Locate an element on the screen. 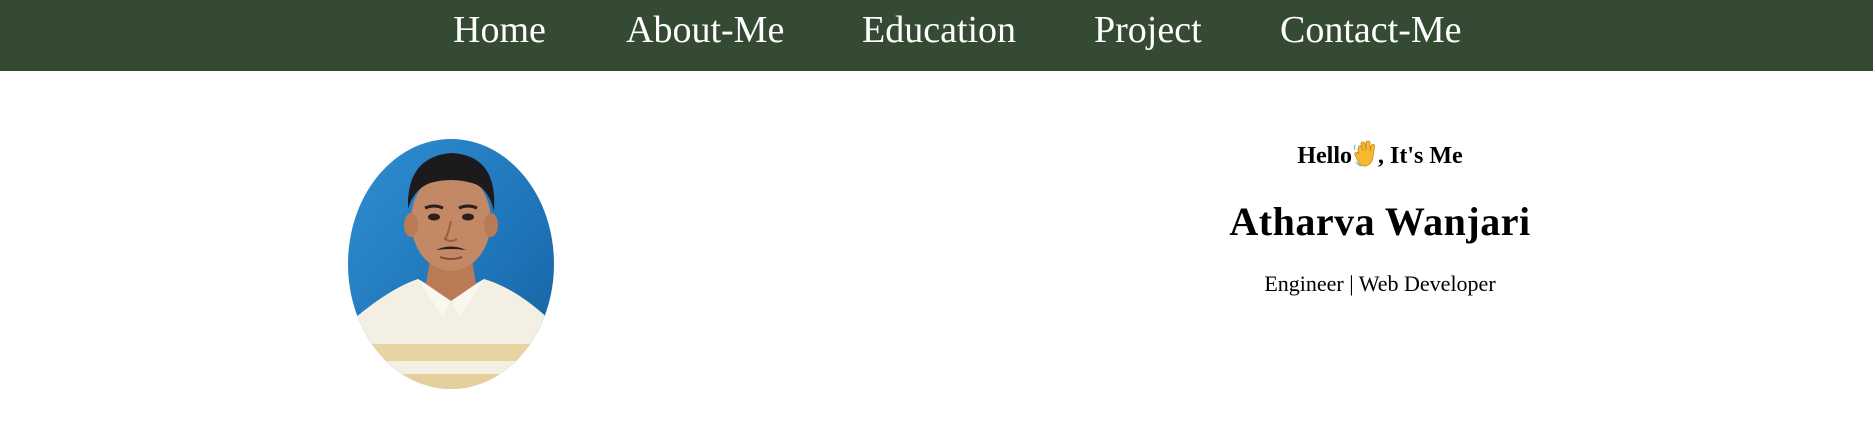 The height and width of the screenshot is (445, 1873). person-tagline: Engineer | Web Developer is located at coordinates (1380, 283).